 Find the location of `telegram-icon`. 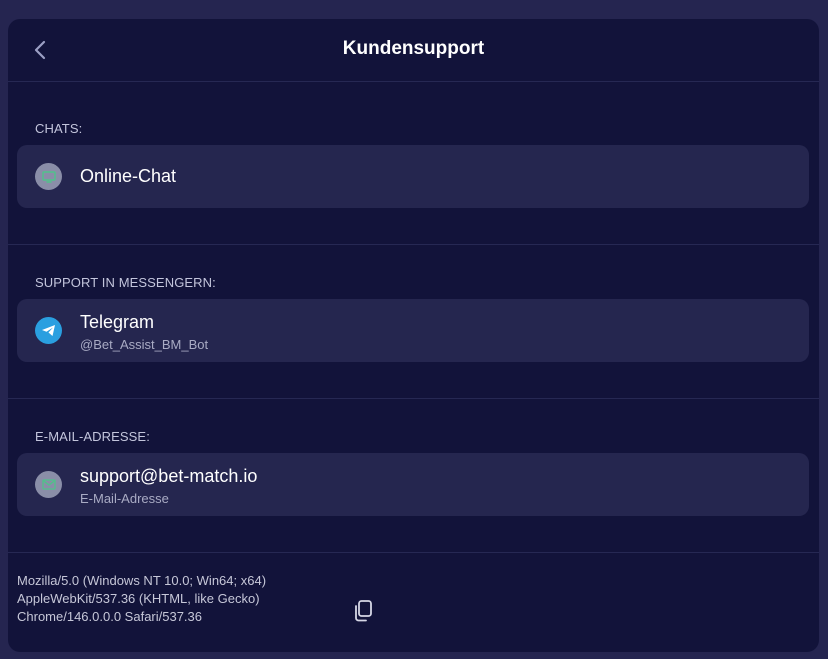

telegram-icon is located at coordinates (48, 330).